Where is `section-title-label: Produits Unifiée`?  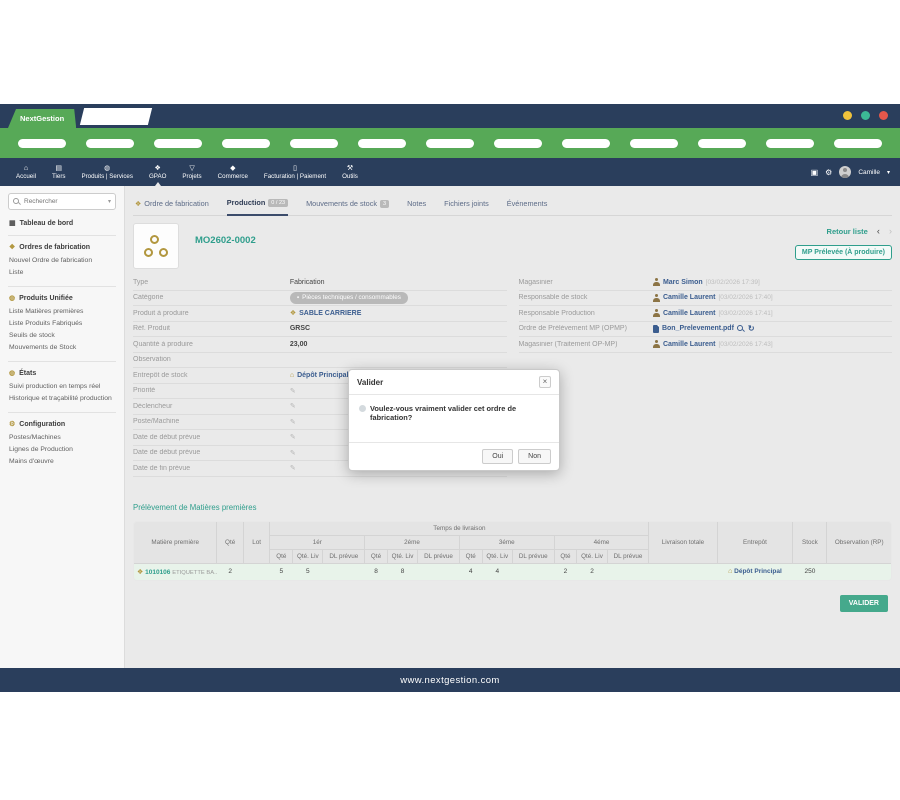
section-title-label: Produits Unifiée is located at coordinates (46, 298).